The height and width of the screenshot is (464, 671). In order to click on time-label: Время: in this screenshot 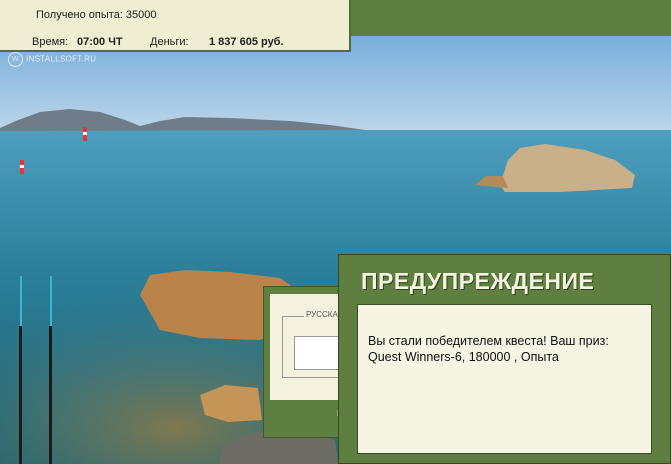, I will do `click(50, 42)`.